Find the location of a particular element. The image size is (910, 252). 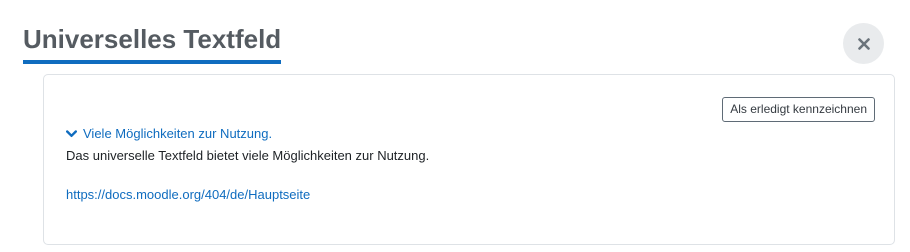

collapsible-toggle-label: Viele Möglichkeiten zur Nutzung. is located at coordinates (178, 133).